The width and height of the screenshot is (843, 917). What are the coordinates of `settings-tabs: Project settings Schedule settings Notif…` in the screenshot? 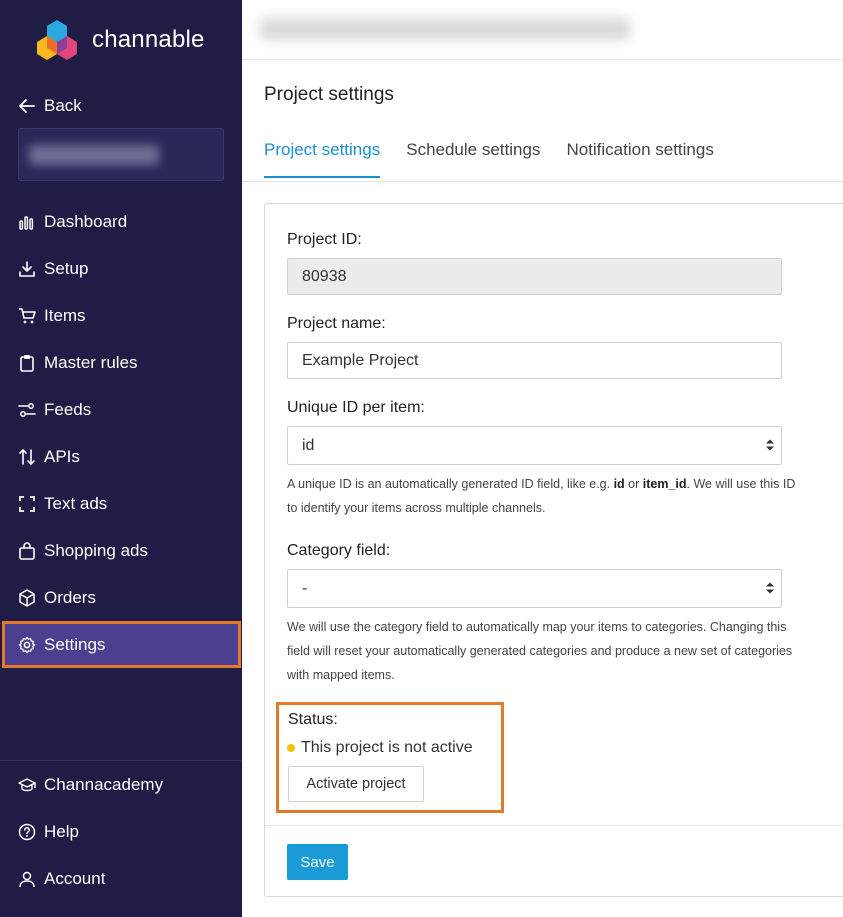 It's located at (502, 159).